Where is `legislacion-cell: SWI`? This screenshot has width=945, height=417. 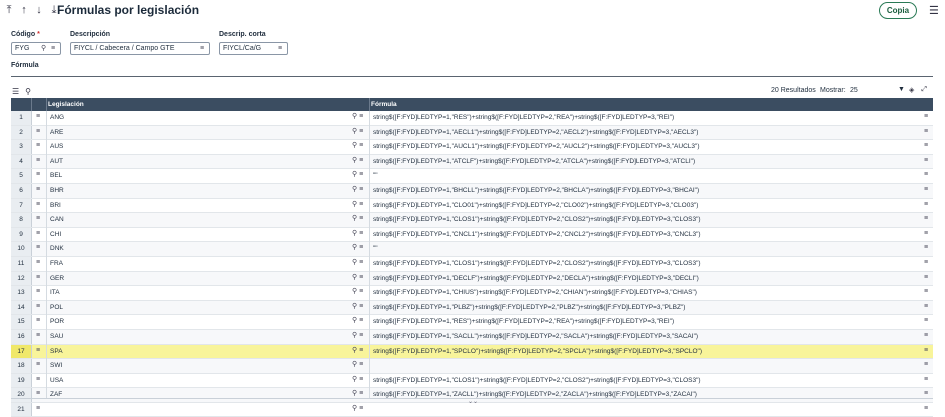
legislacion-cell: SWI is located at coordinates (56, 365).